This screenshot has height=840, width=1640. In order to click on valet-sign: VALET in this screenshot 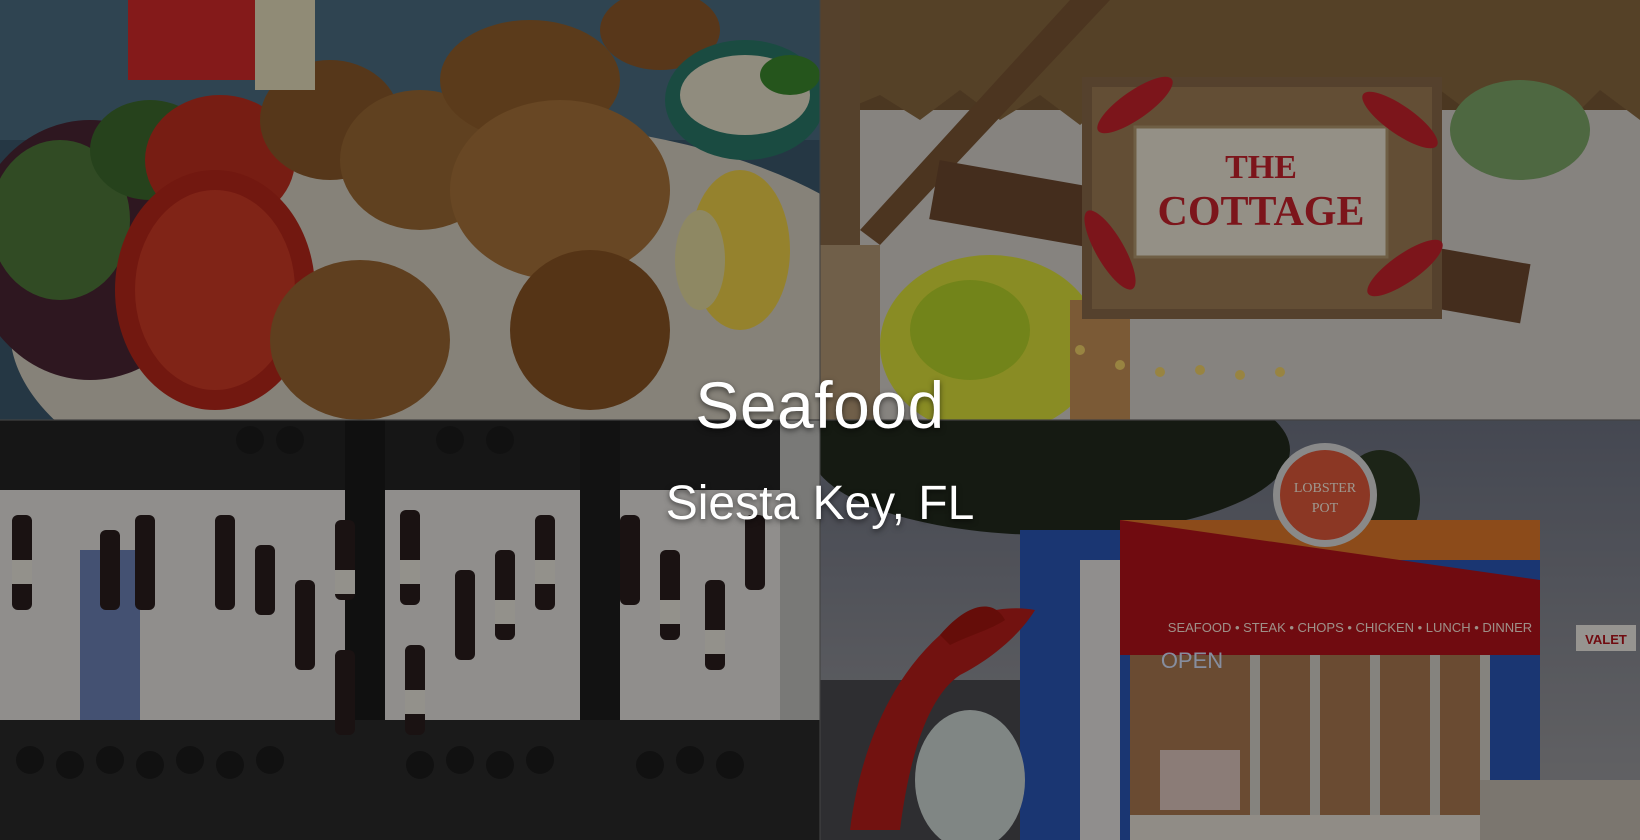, I will do `click(1606, 639)`.